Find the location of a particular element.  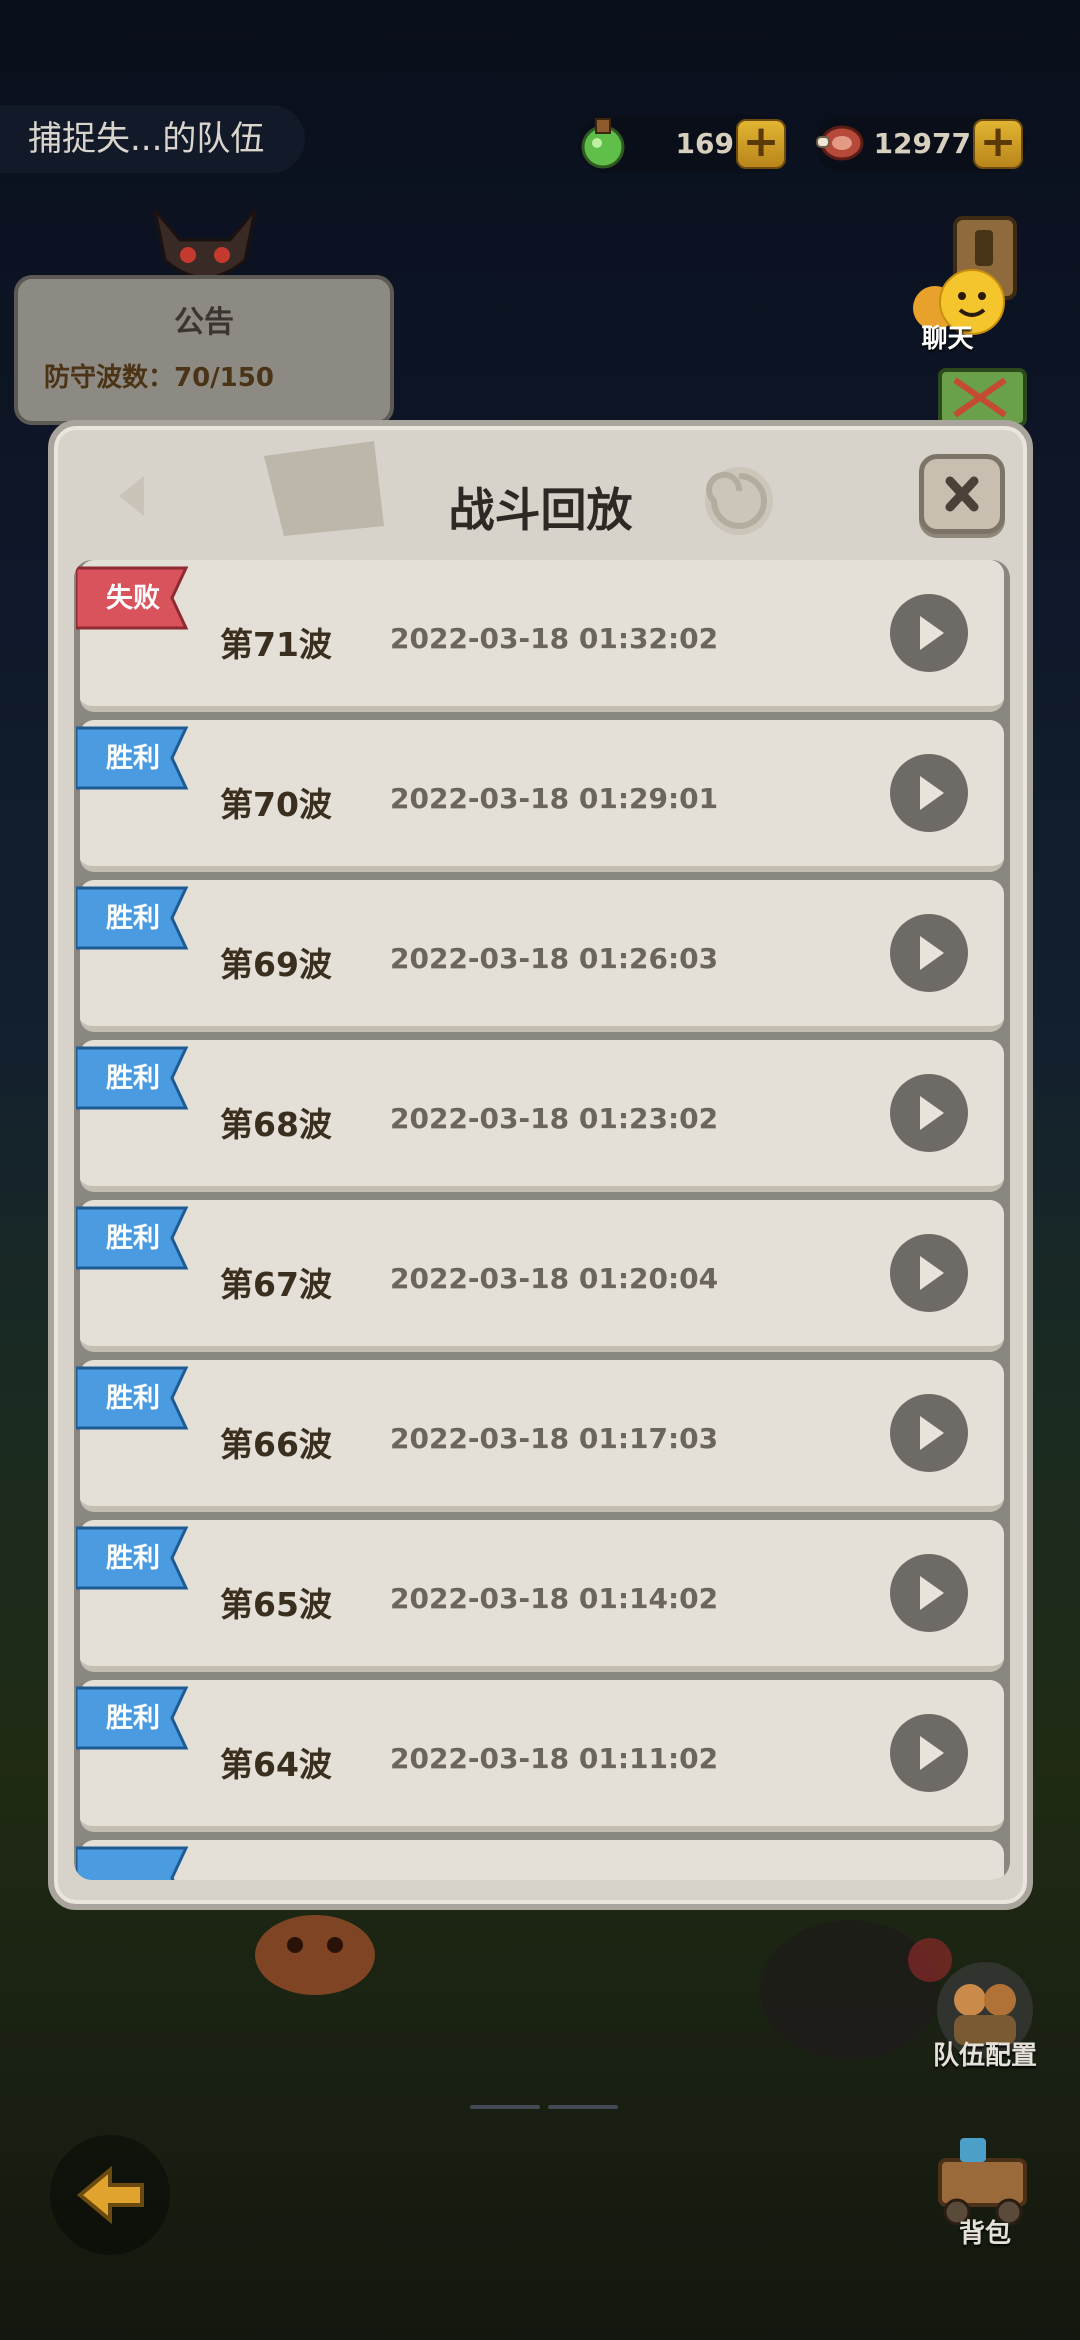

close-button is located at coordinates (962, 494).